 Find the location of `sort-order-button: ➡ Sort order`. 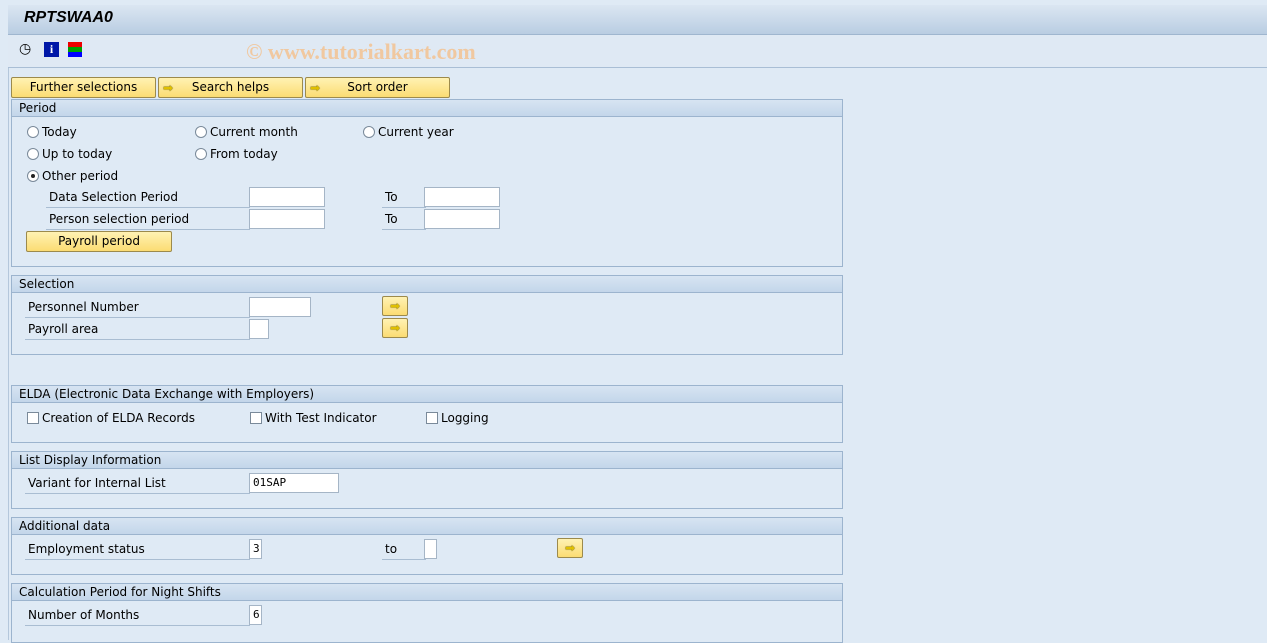

sort-order-button: ➡ Sort order is located at coordinates (377, 87).